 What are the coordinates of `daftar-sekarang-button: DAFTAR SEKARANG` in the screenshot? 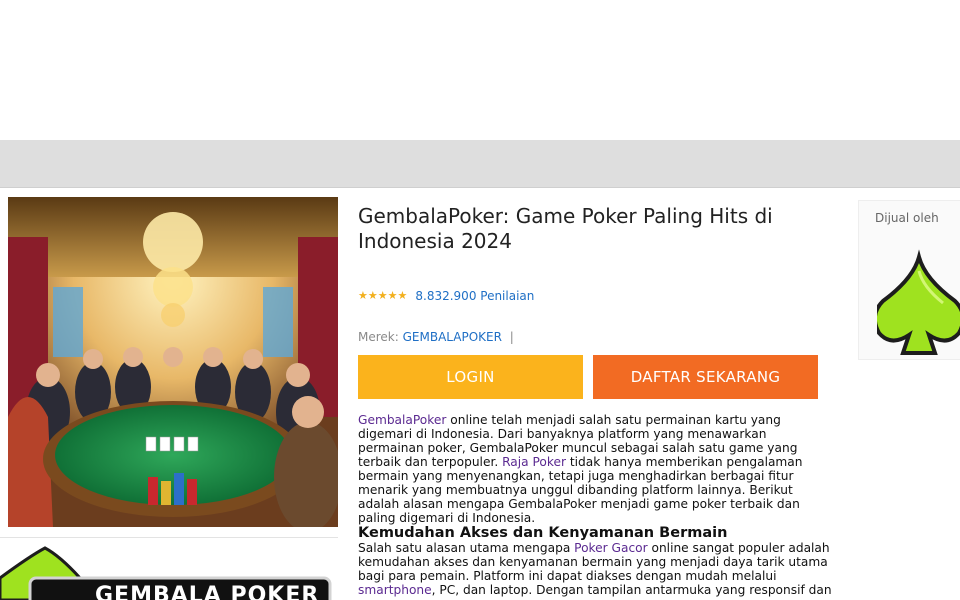 It's located at (705, 377).